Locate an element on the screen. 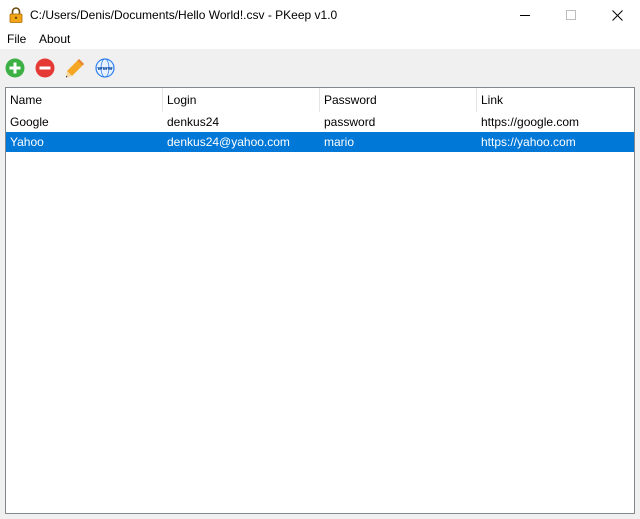 The image size is (640, 519). table-header: Name Login Password Link is located at coordinates (320, 100).